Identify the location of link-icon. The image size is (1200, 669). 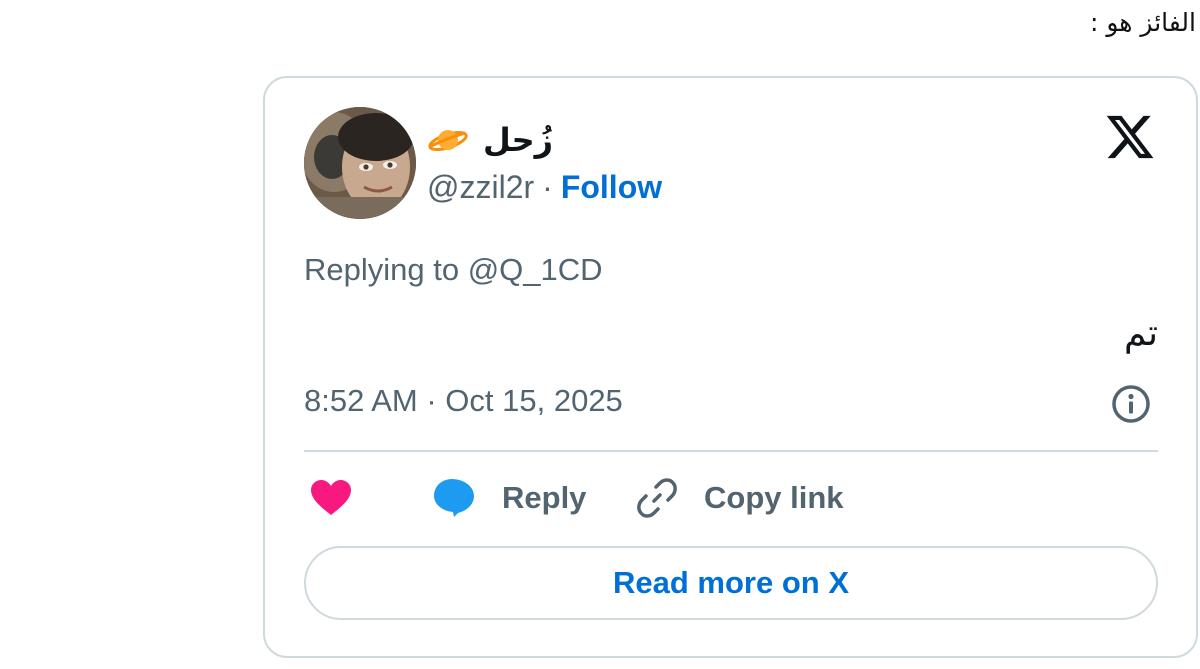
(657, 498).